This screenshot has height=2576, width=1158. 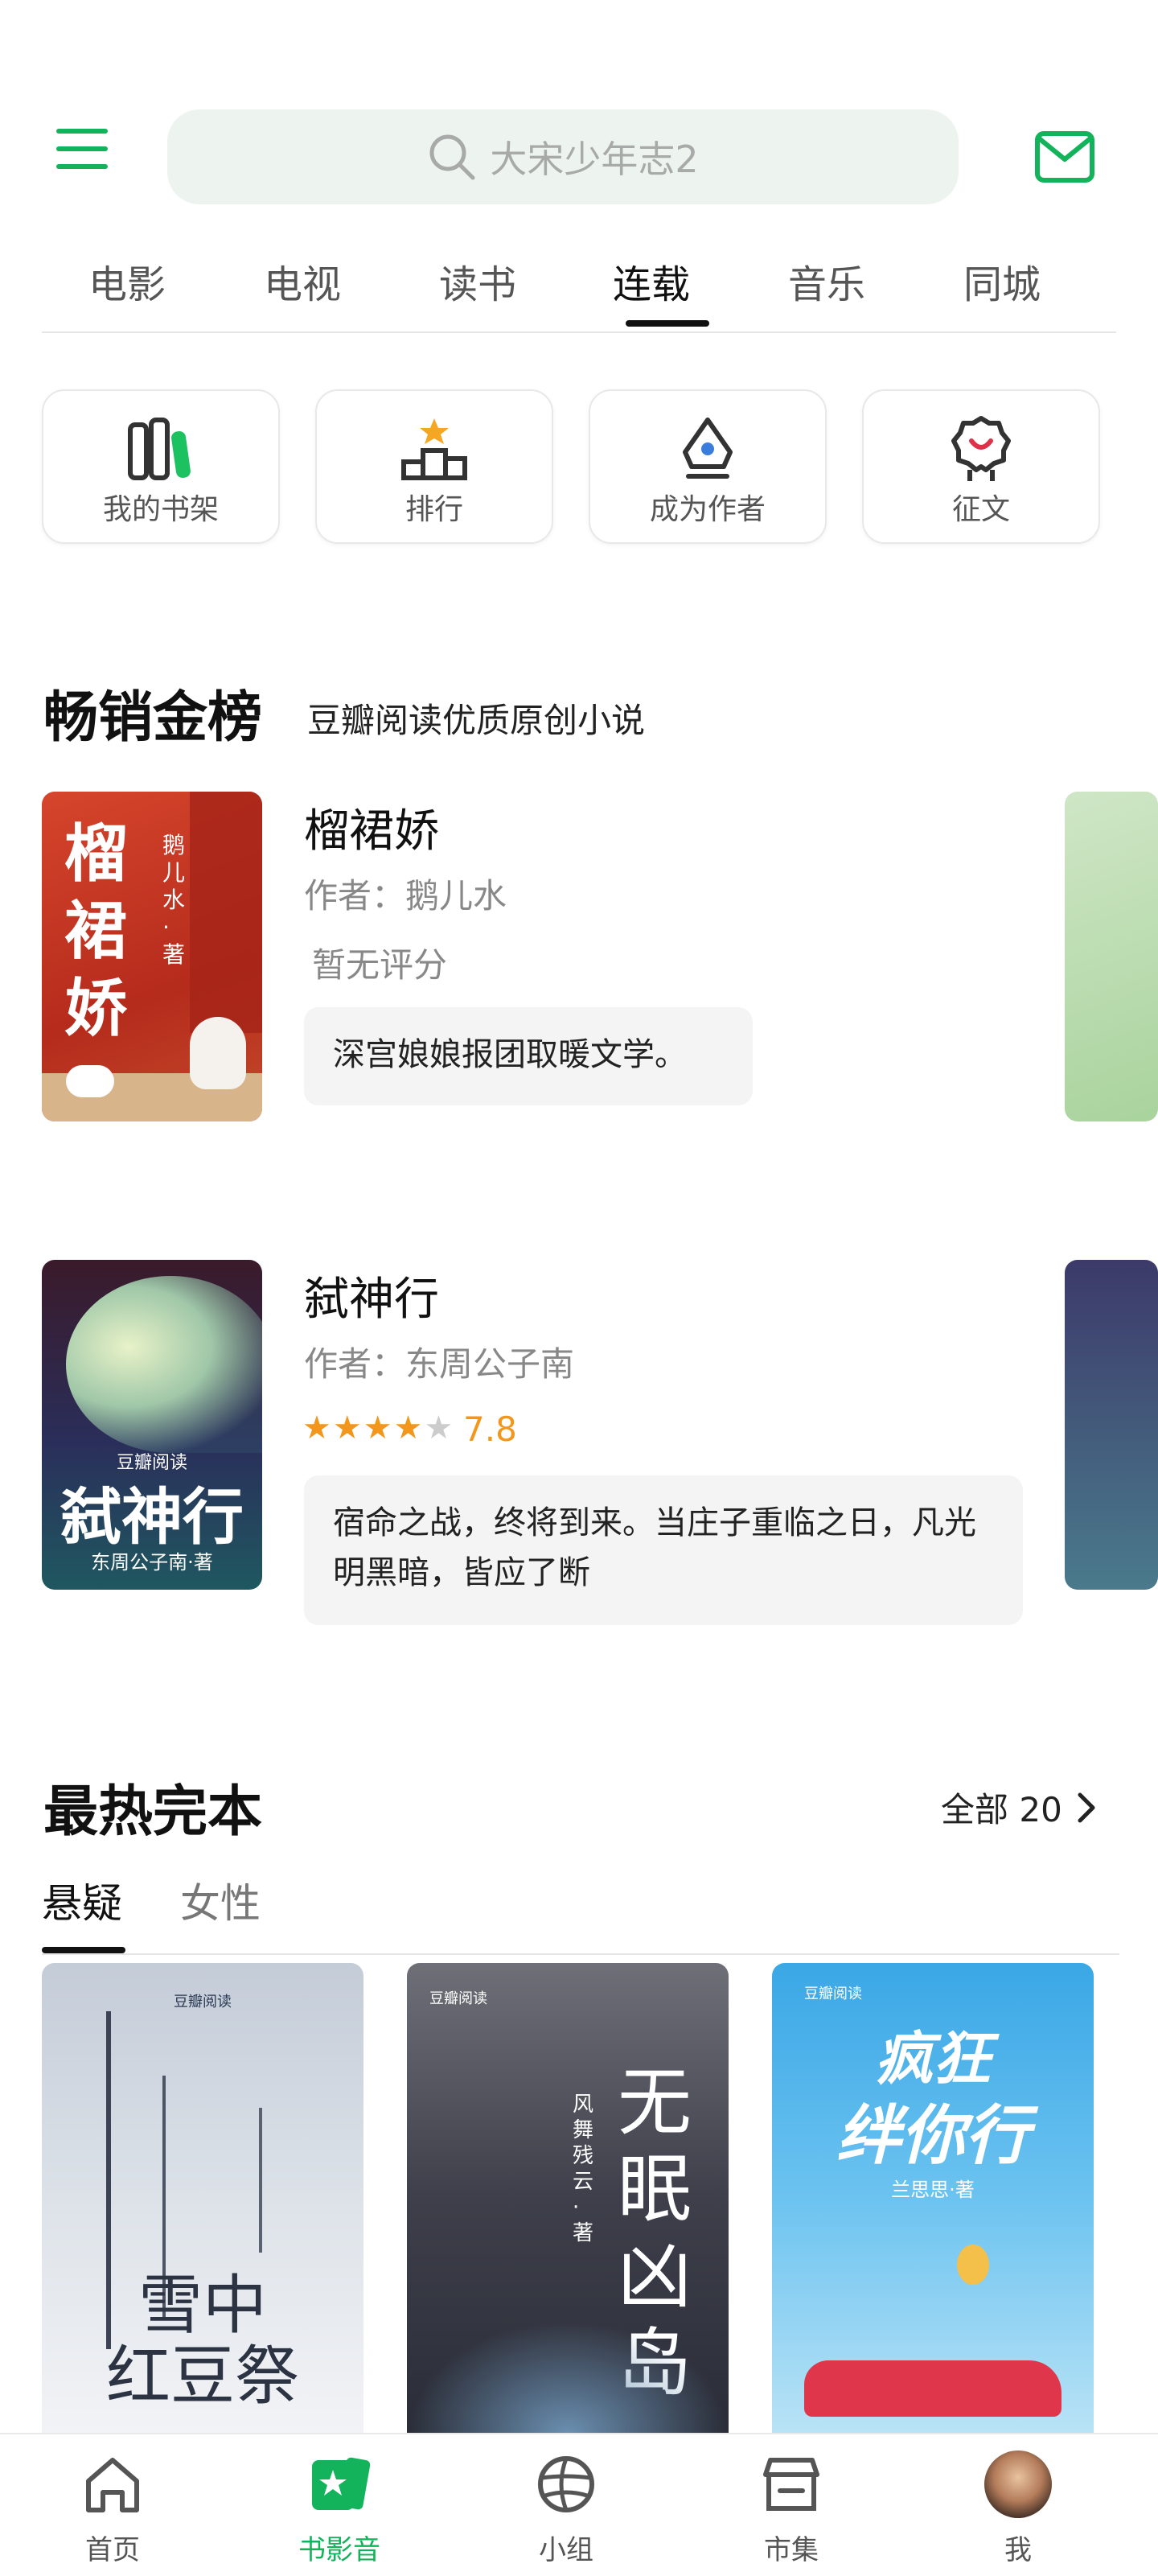 I want to click on cover-title-2: 绊你行, so click(x=933, y=2135).